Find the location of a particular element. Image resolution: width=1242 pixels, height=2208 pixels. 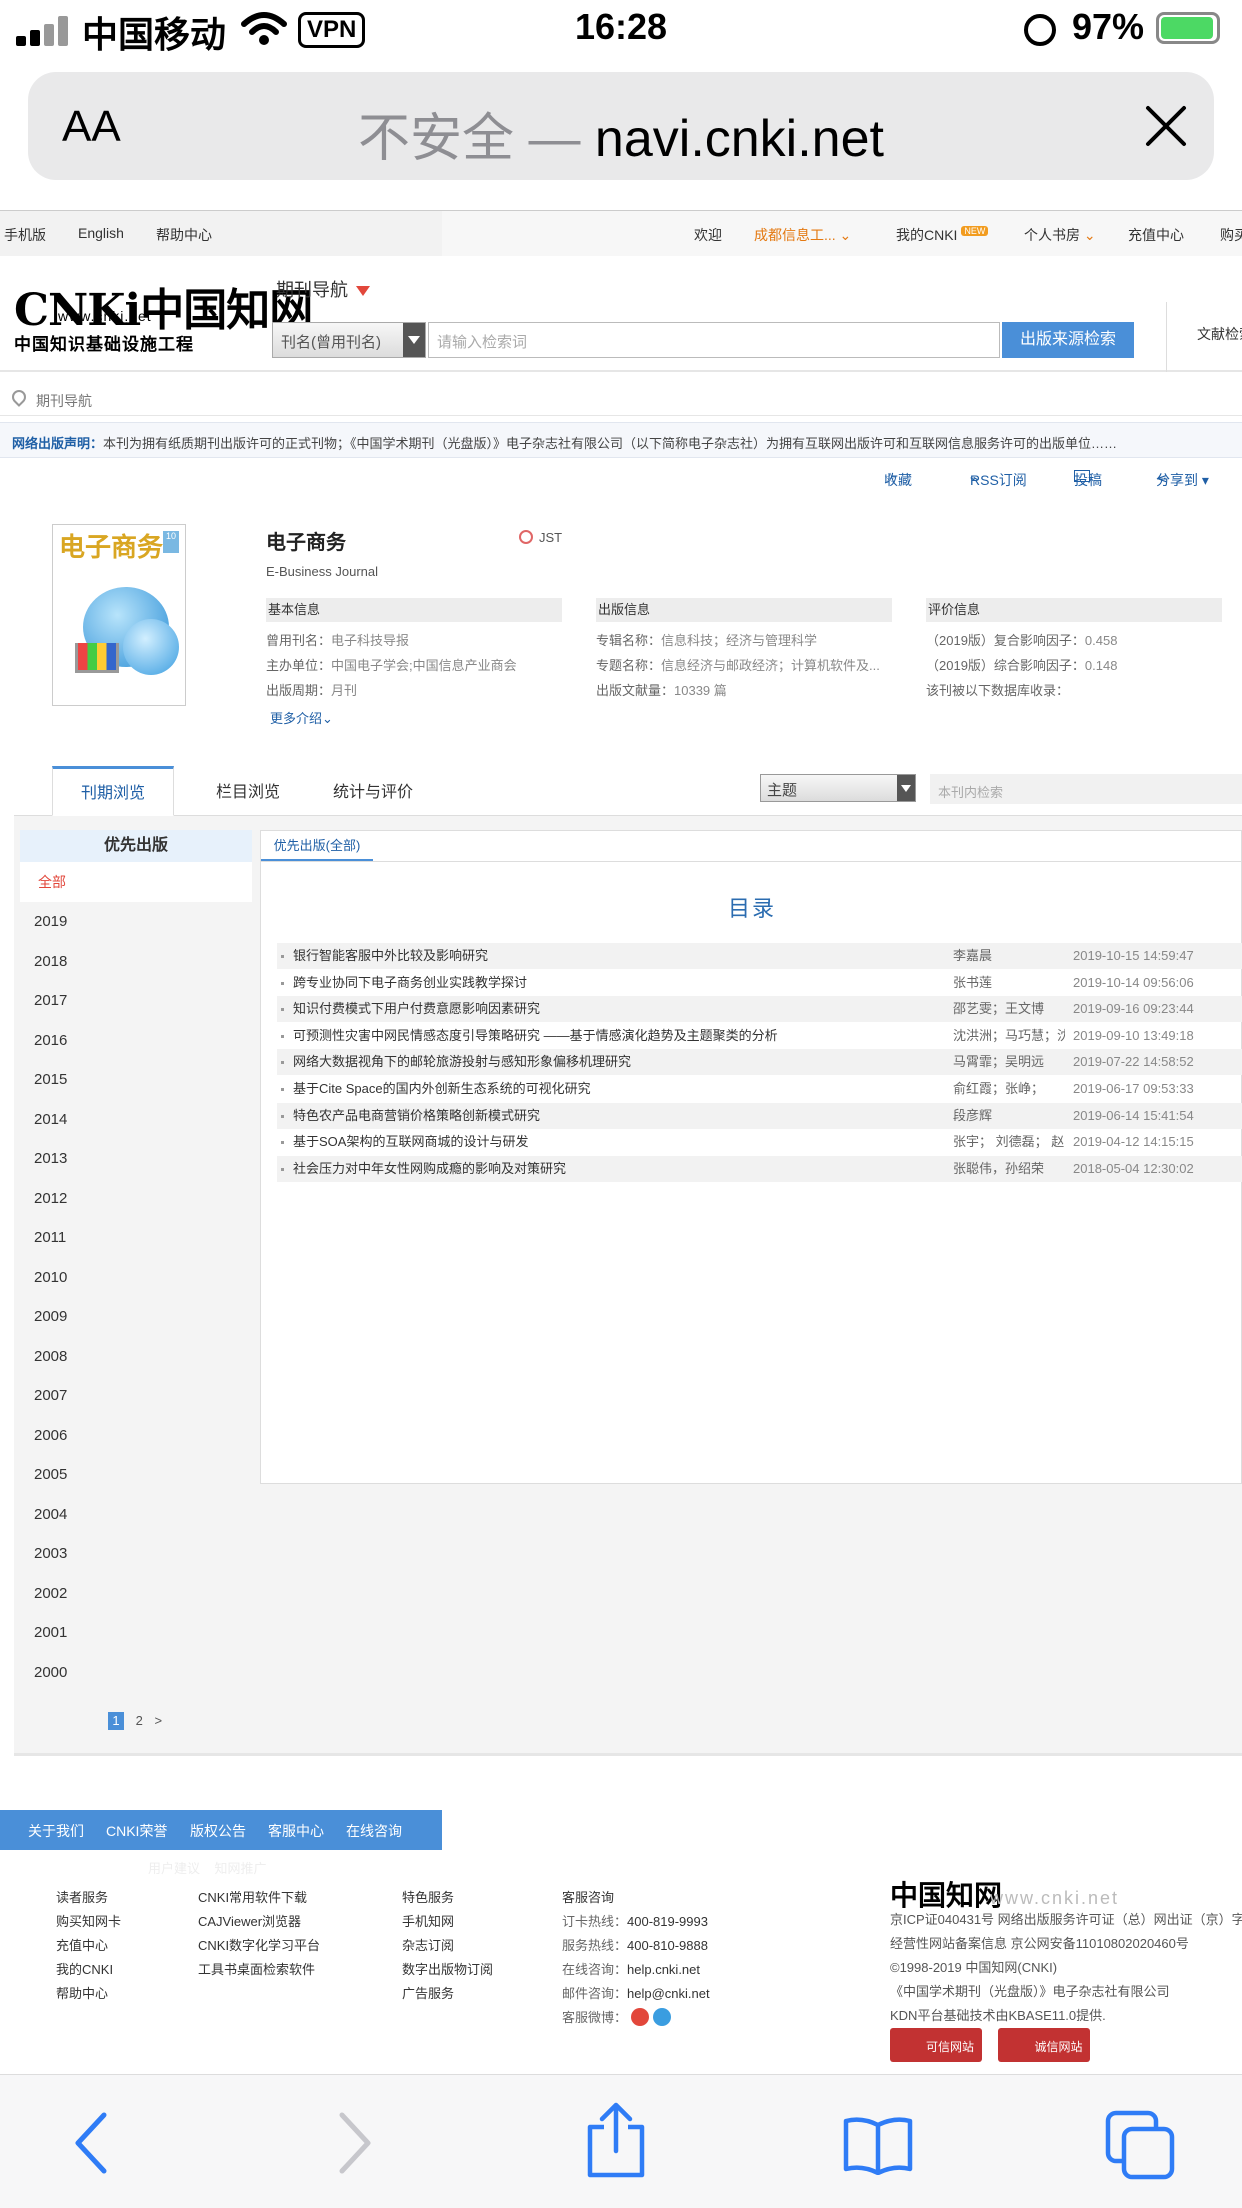

footer-link: 充值中心 is located at coordinates (88, 1946).